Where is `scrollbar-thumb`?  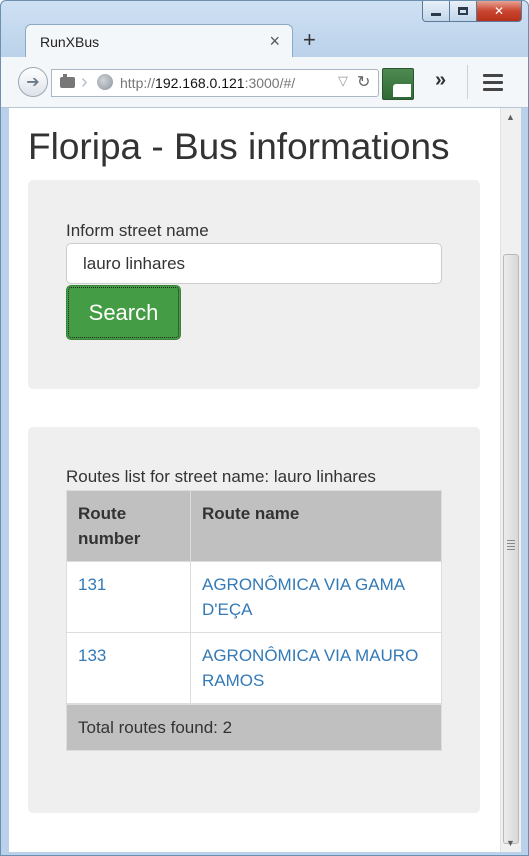
scrollbar-thumb is located at coordinates (511, 549).